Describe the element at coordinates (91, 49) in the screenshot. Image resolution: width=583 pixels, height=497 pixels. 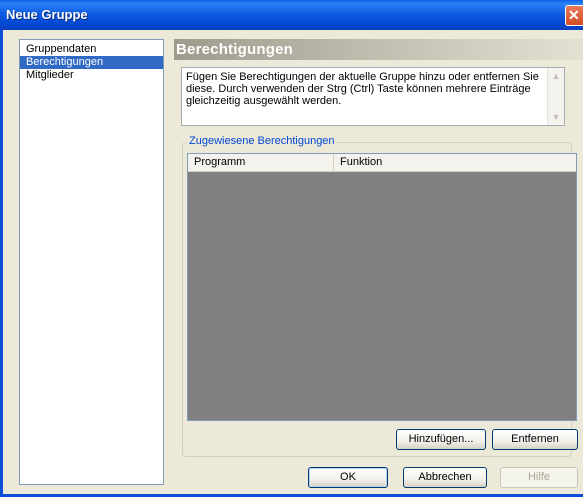
I see `nav-item-gruppendaten: Gruppendaten` at that location.